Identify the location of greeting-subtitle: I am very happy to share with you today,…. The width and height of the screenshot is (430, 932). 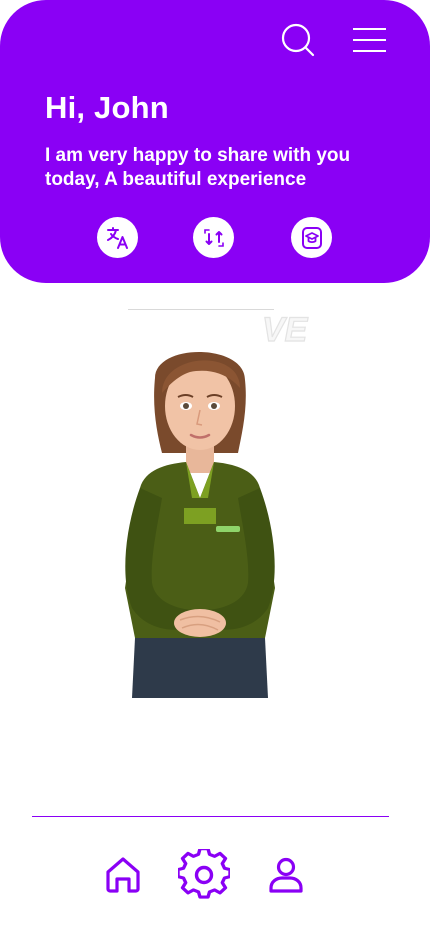
(198, 167).